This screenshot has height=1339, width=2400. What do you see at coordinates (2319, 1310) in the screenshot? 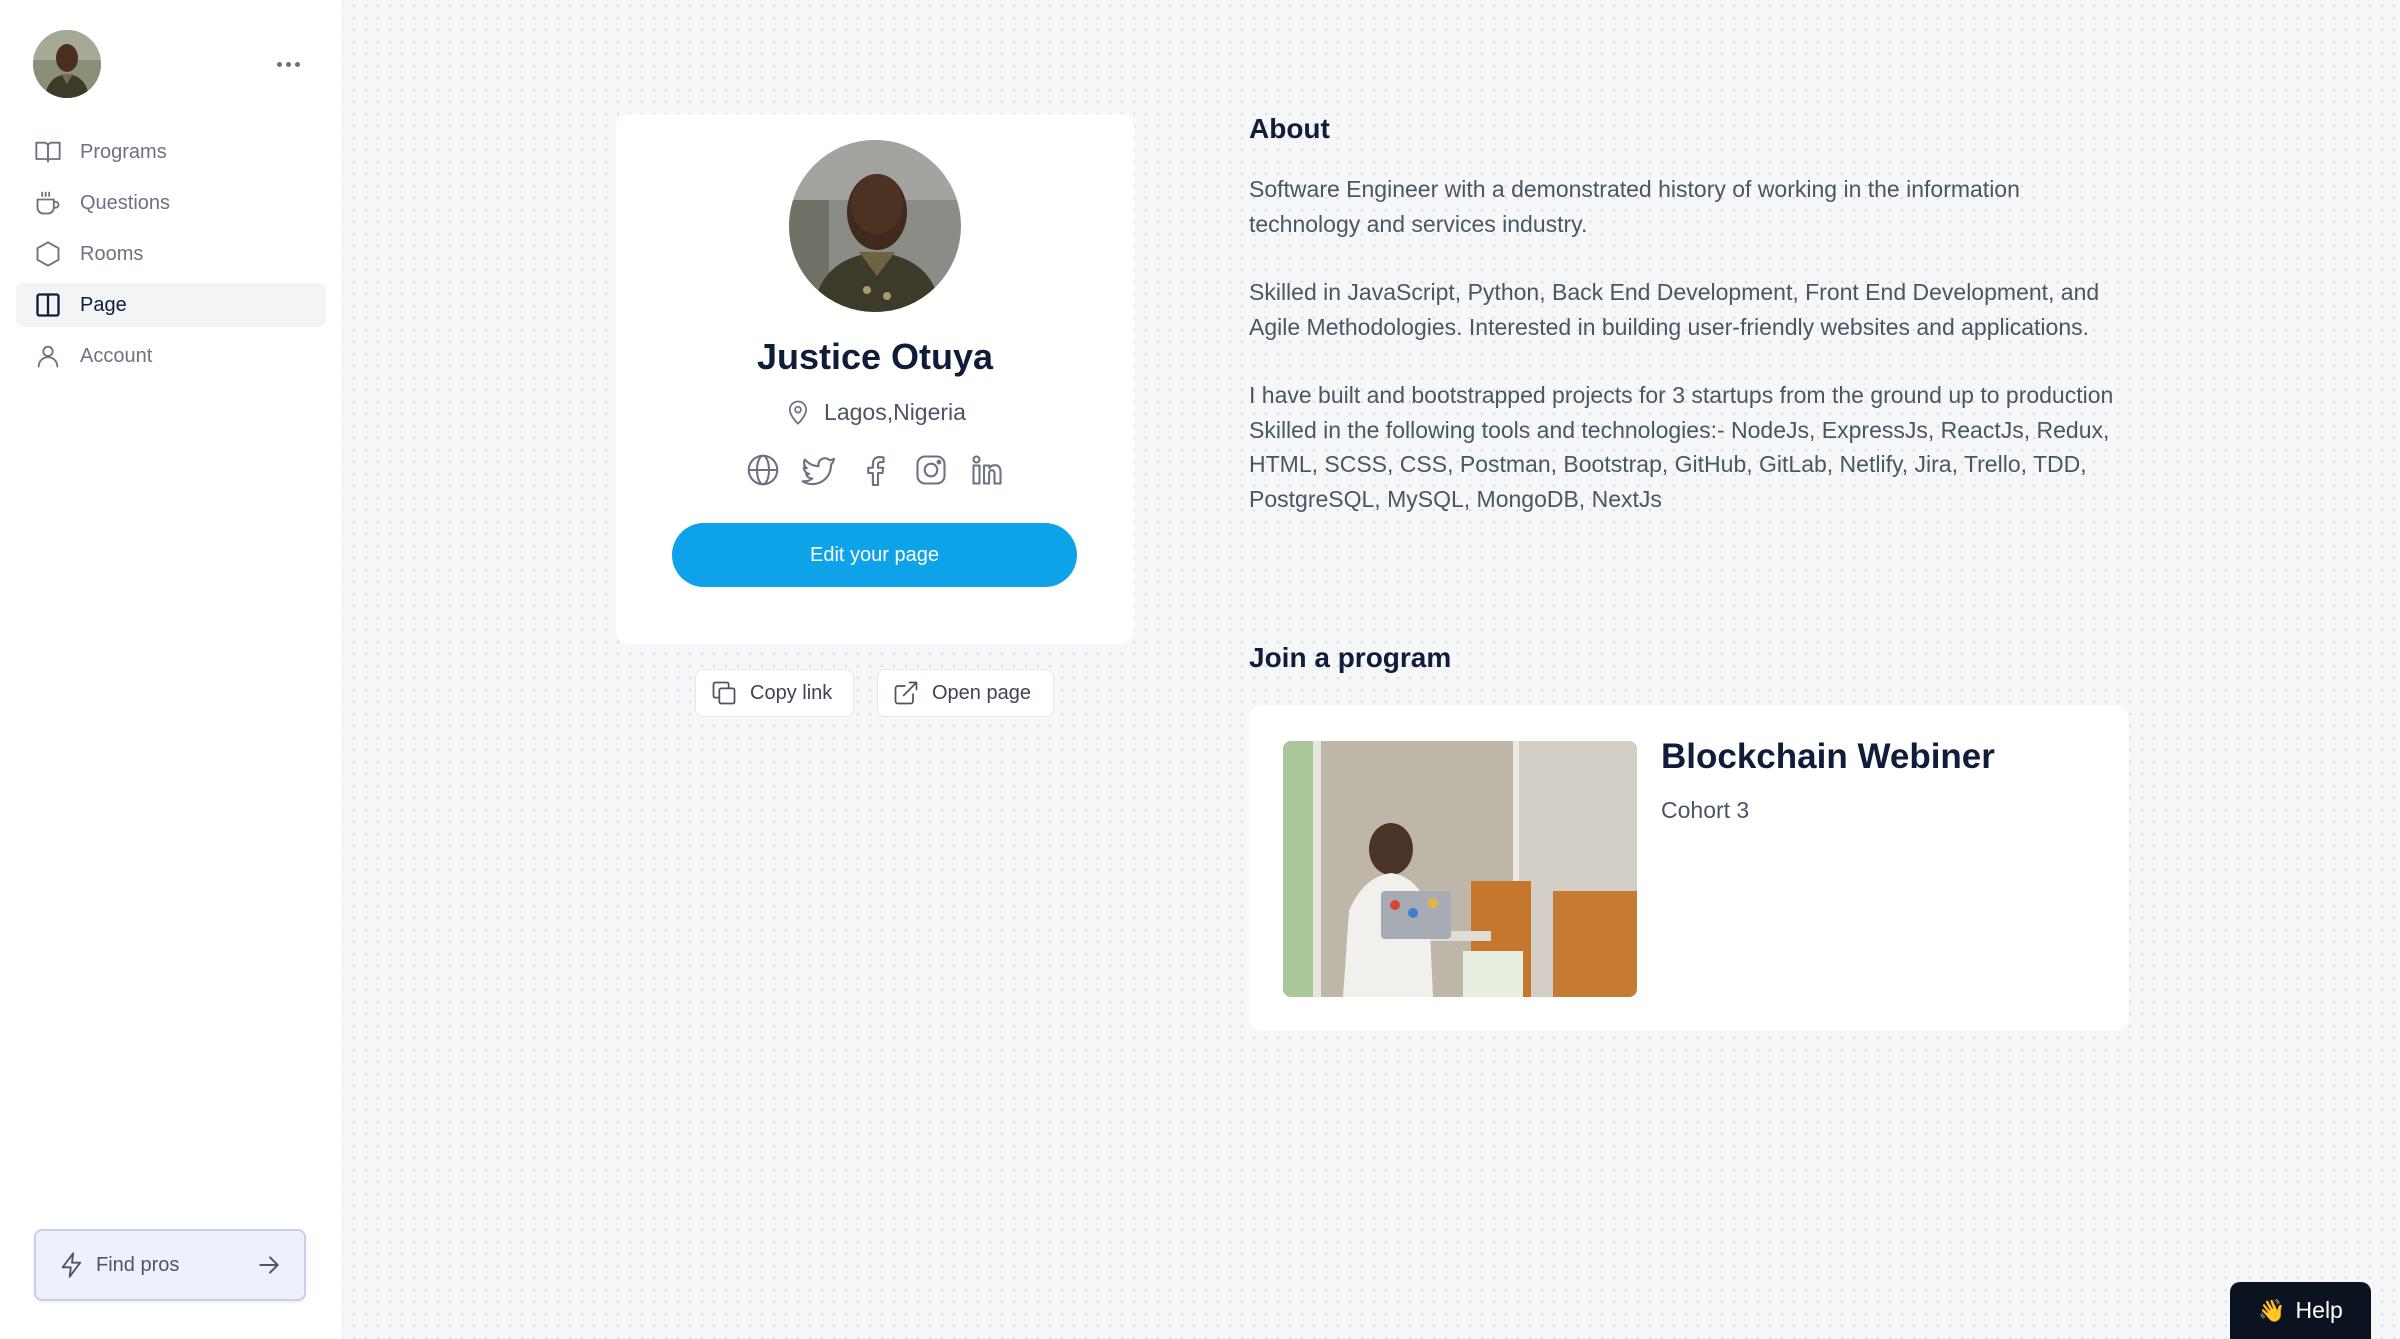
I see `help-label: Help` at bounding box center [2319, 1310].